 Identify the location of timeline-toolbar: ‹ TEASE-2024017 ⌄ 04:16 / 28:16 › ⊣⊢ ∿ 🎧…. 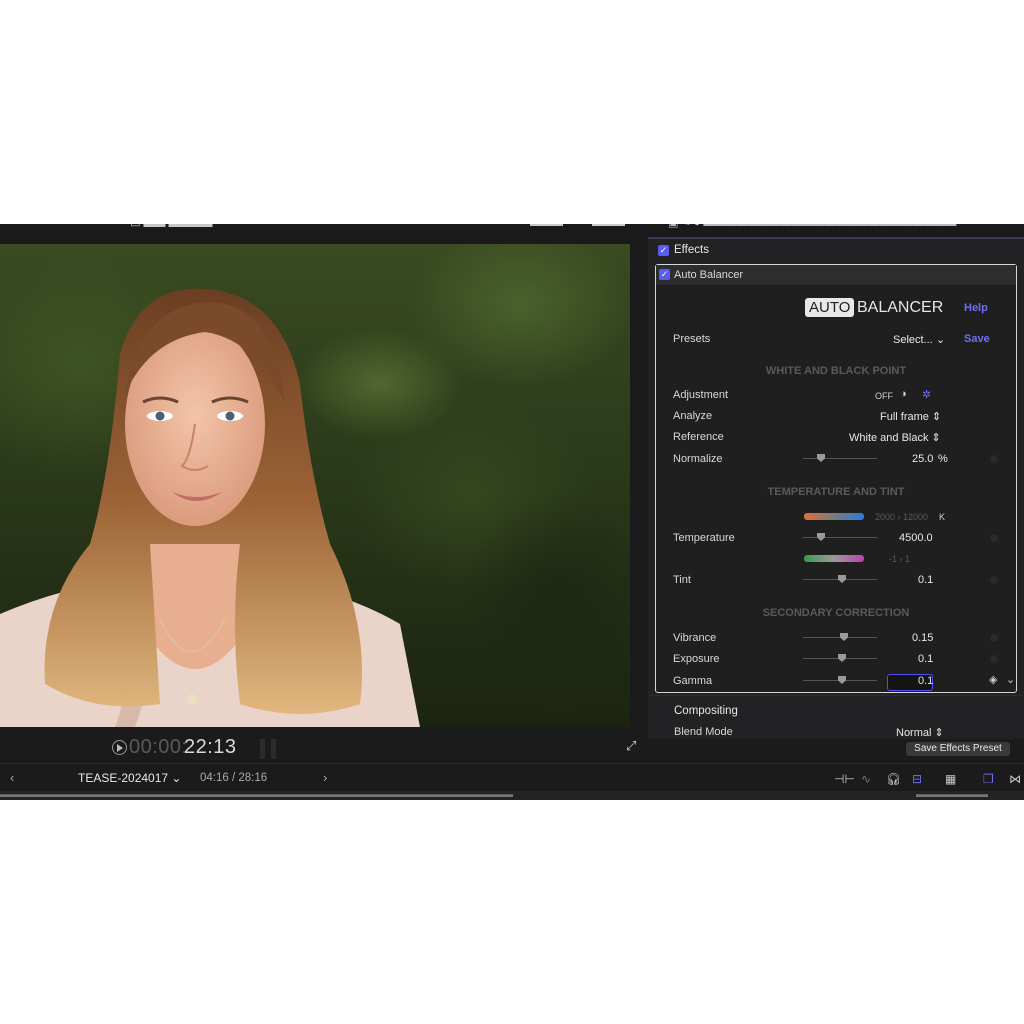
(512, 777).